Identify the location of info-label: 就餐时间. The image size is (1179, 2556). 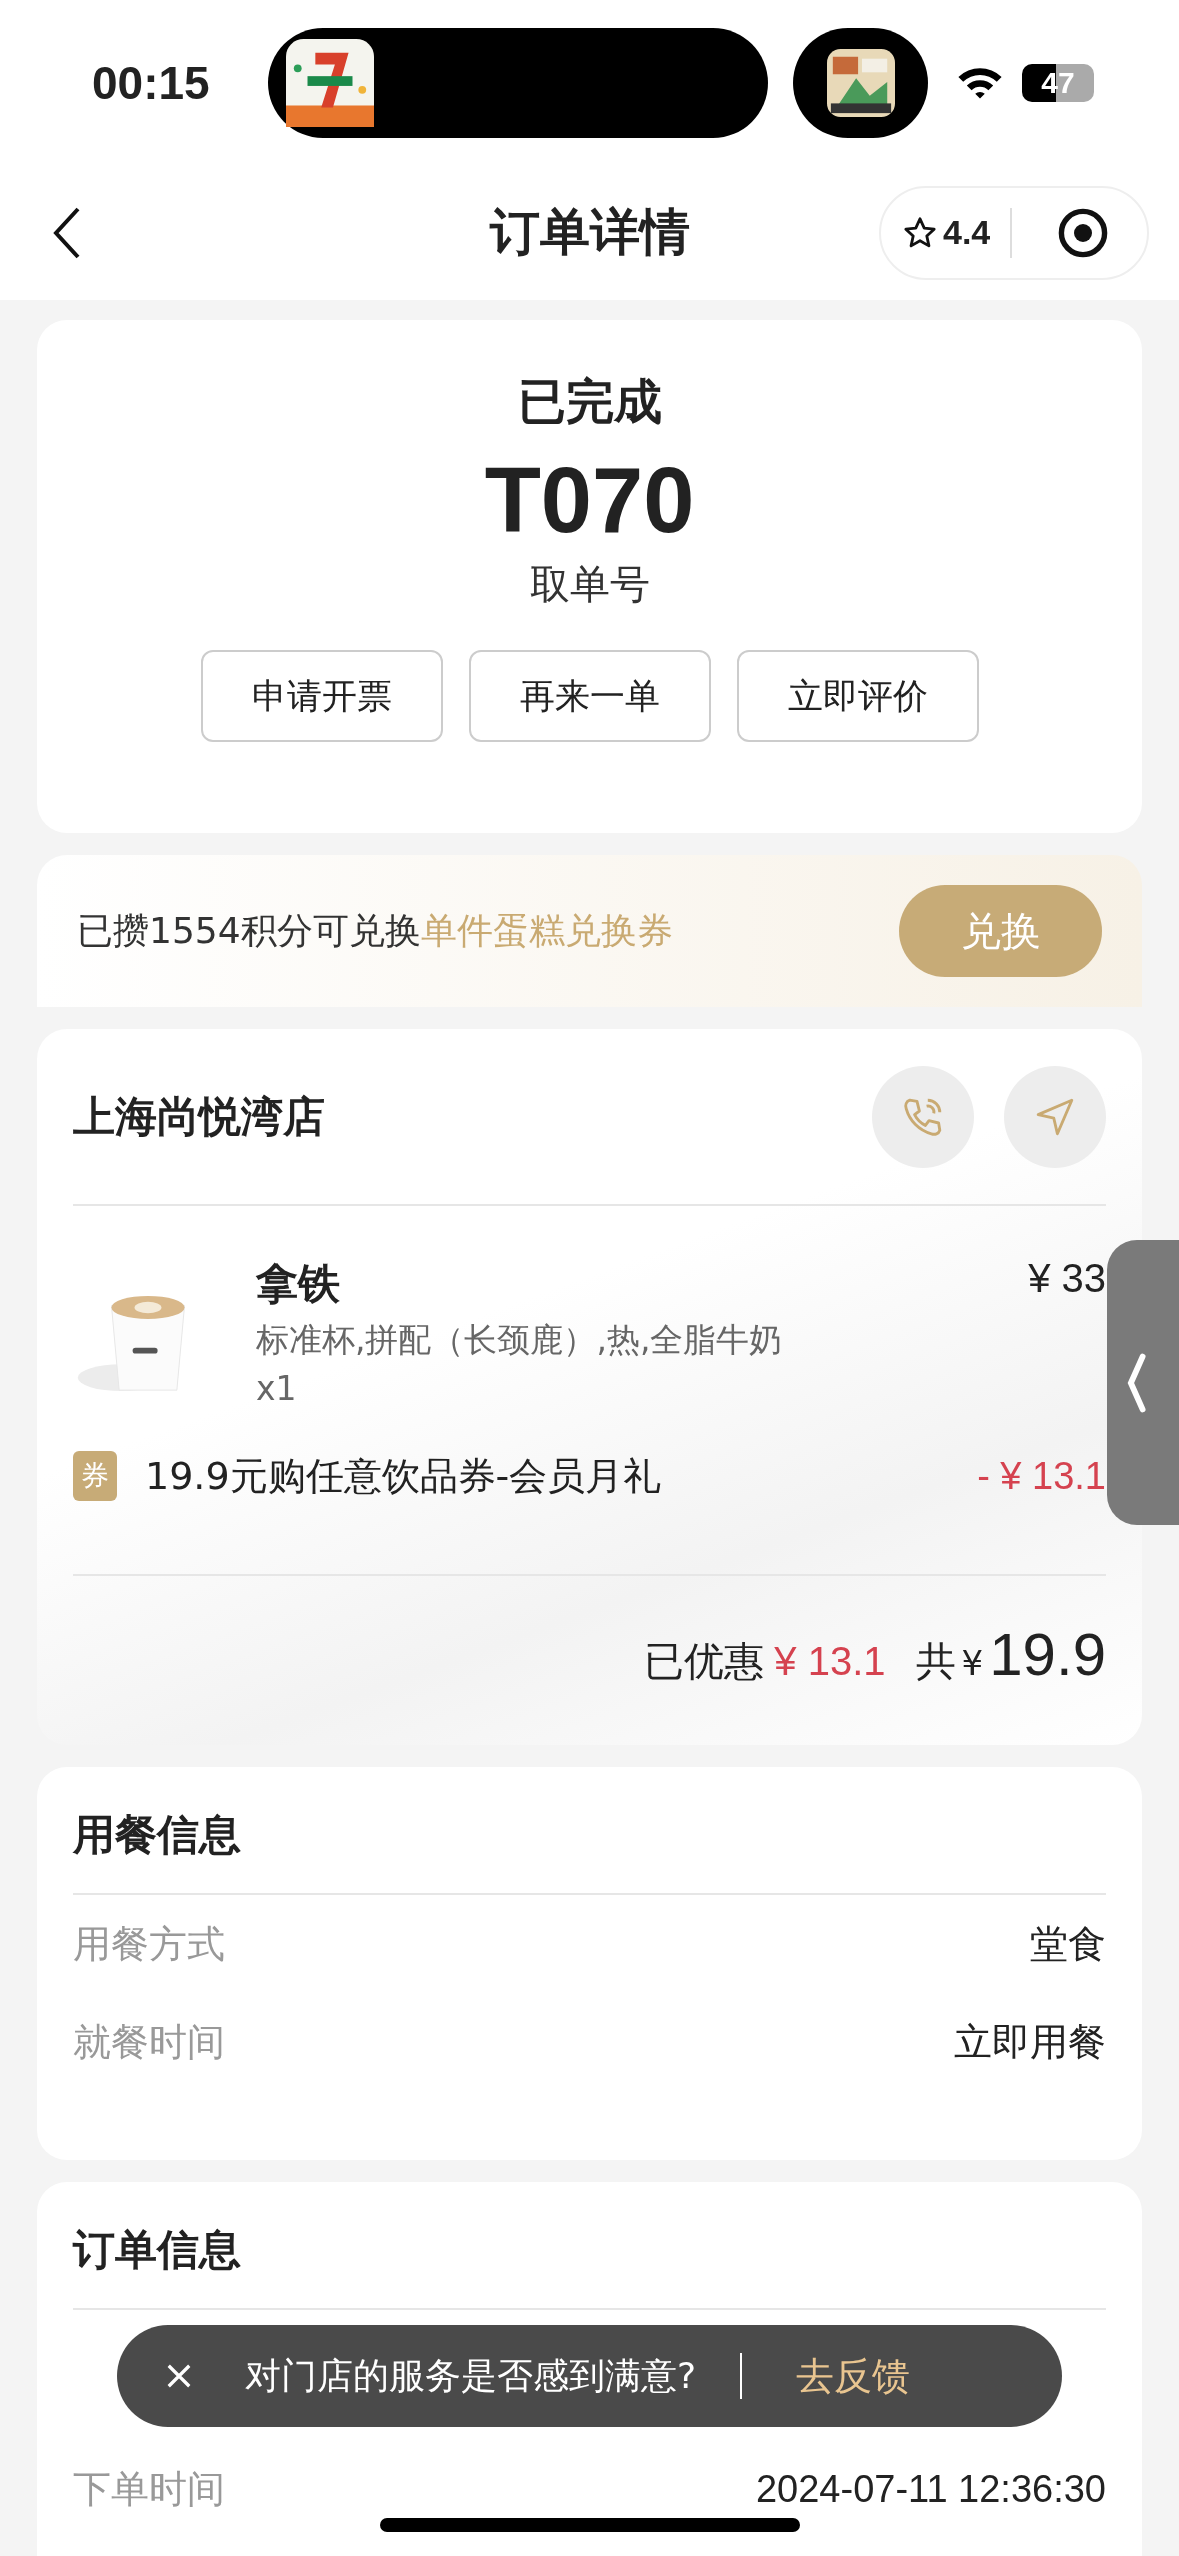
(149, 2042).